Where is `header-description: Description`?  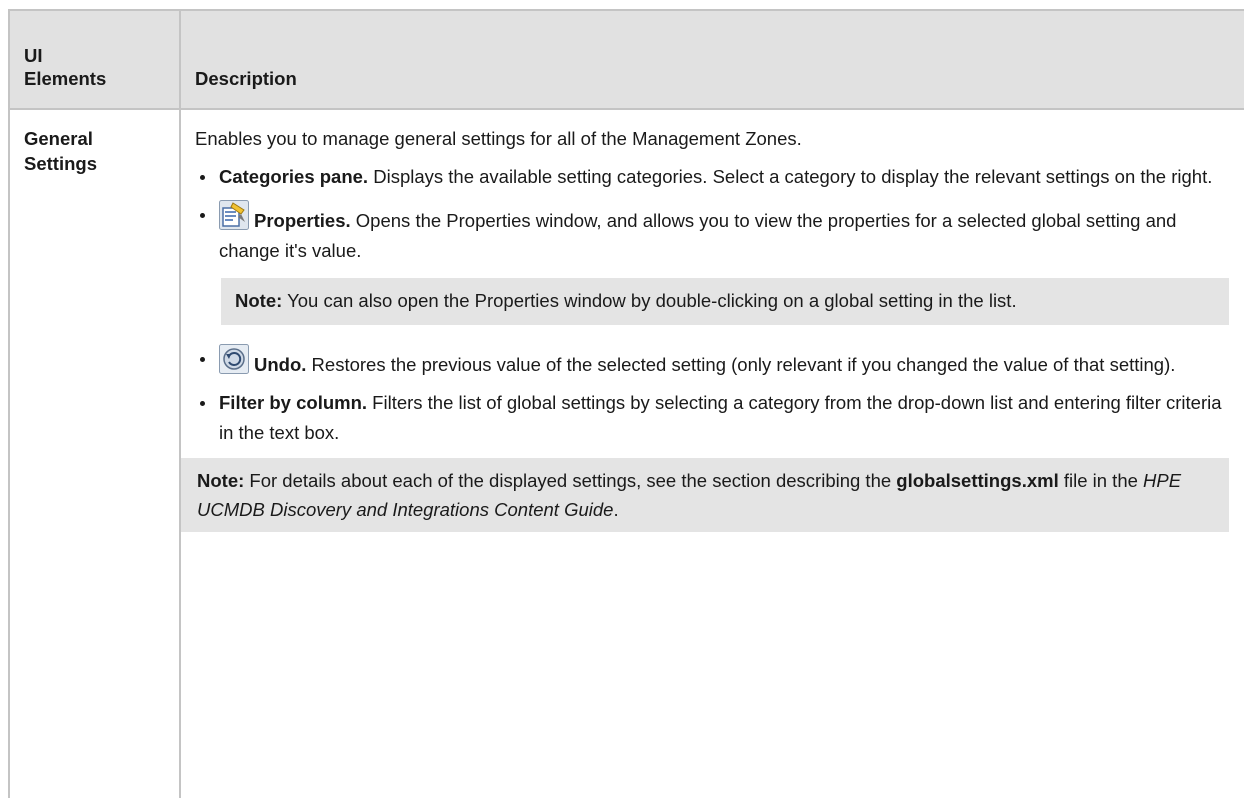
header-description: Description is located at coordinates (711, 59).